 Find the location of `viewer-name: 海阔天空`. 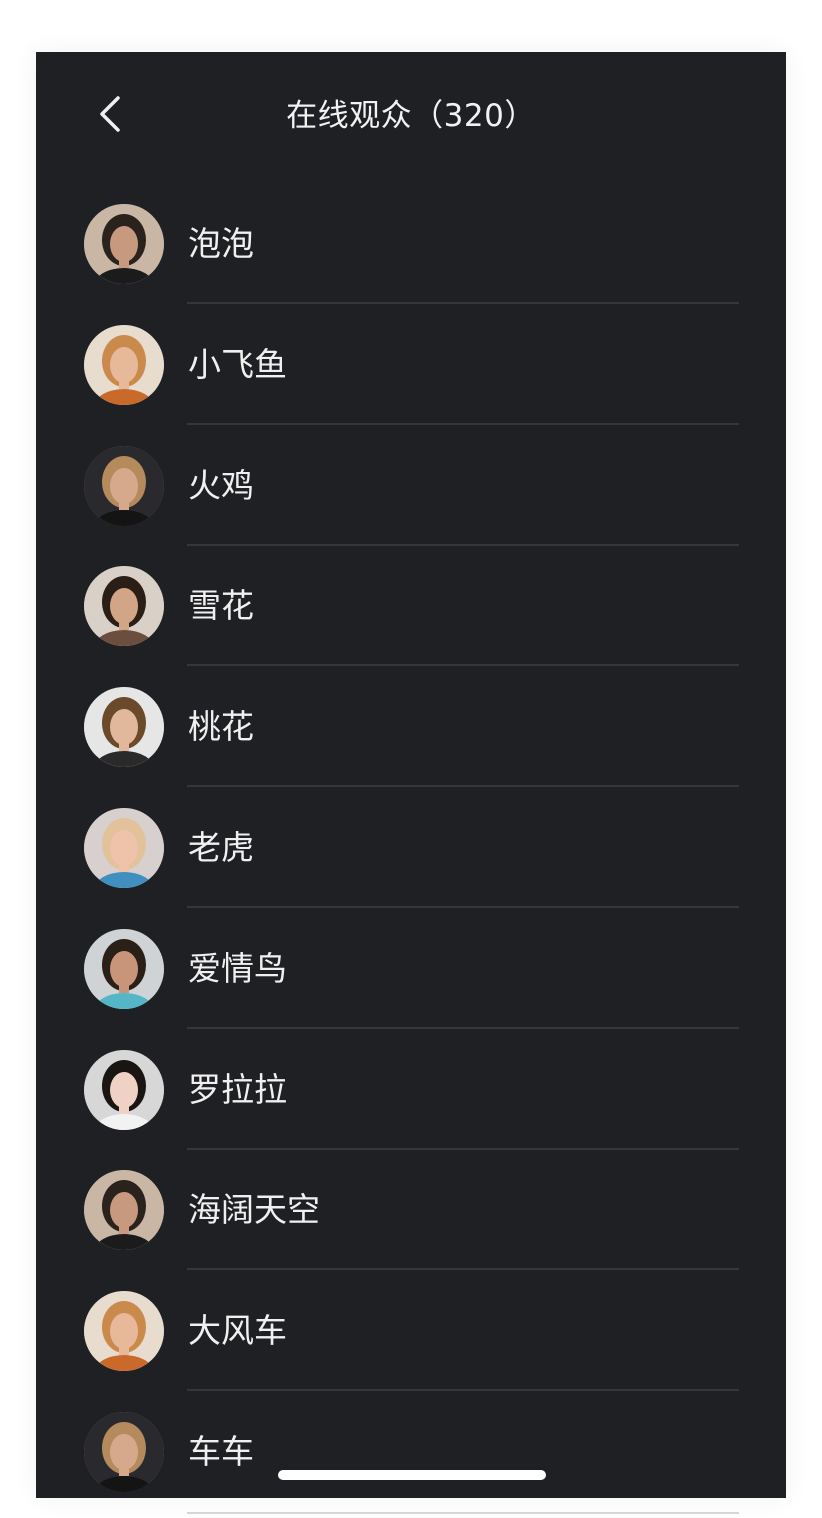

viewer-name: 海阔天空 is located at coordinates (254, 1210).